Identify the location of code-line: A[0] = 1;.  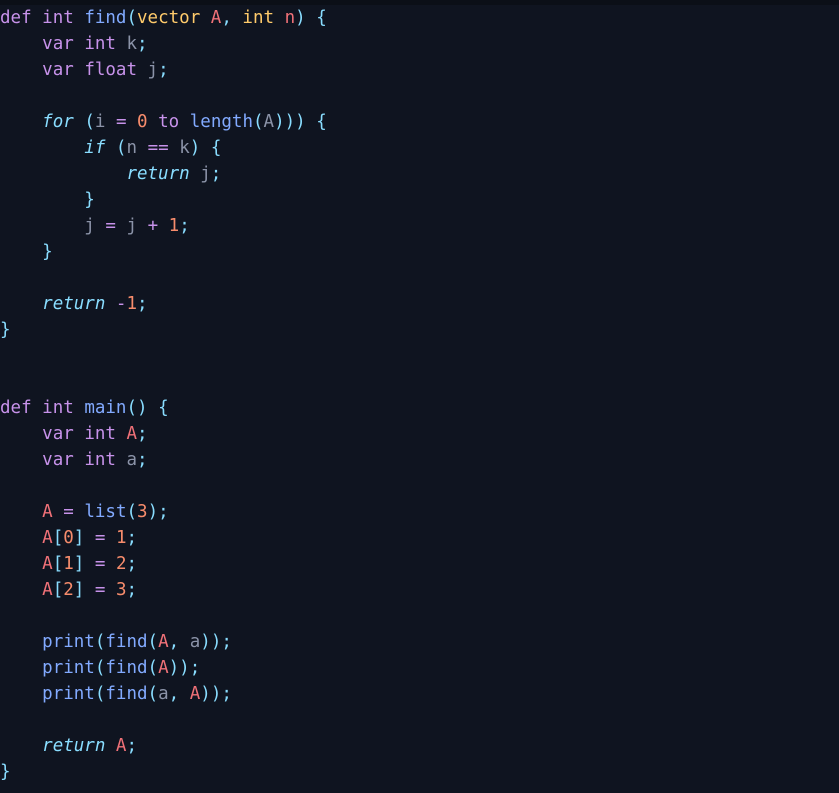
(419, 538).